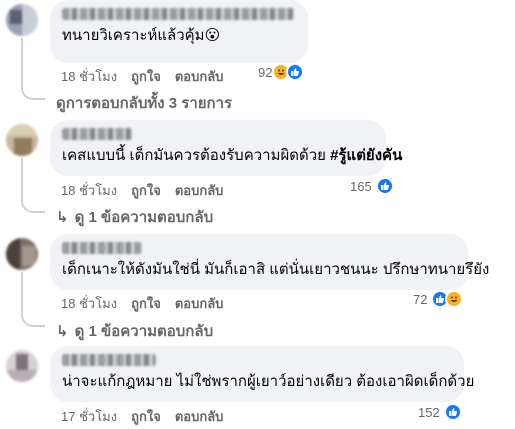 The image size is (515, 429). Describe the element at coordinates (420, 299) in the screenshot. I see `reaction-count: 72` at that location.